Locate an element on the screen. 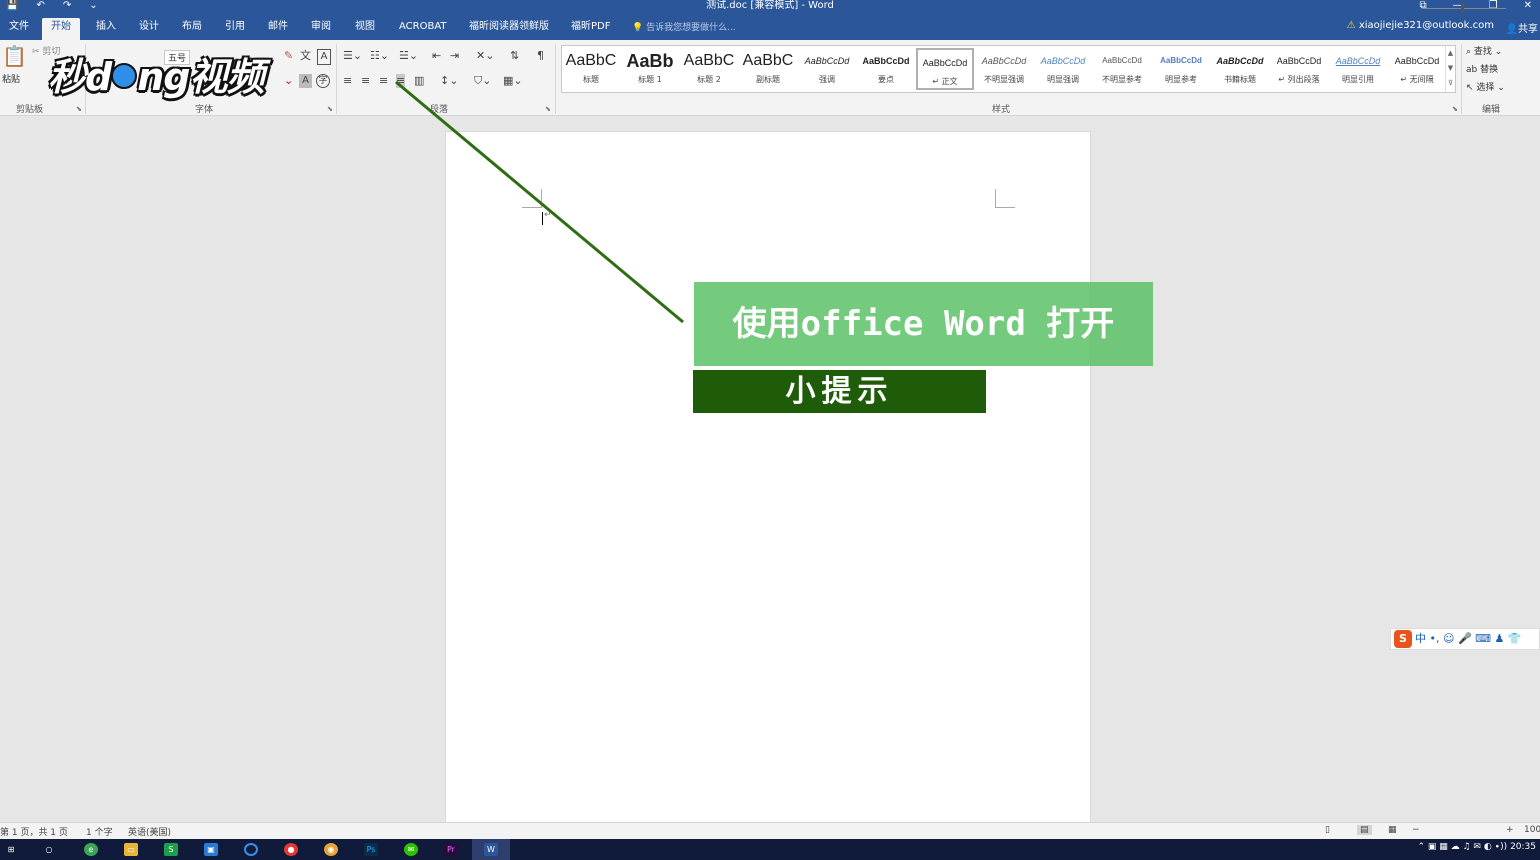  zoom-slider-thumb is located at coordinates (1462, 8).